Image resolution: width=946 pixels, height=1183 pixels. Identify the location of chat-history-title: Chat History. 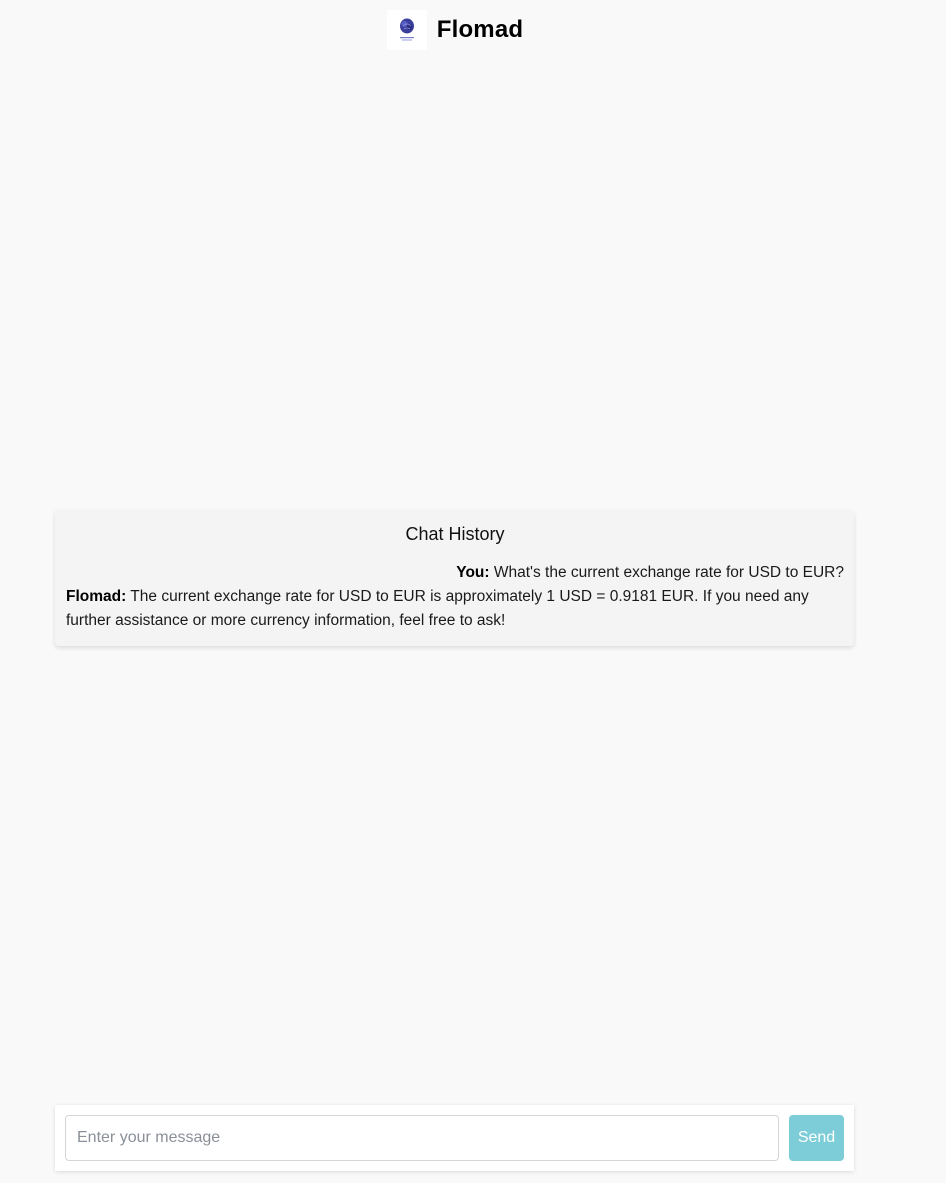
(455, 534).